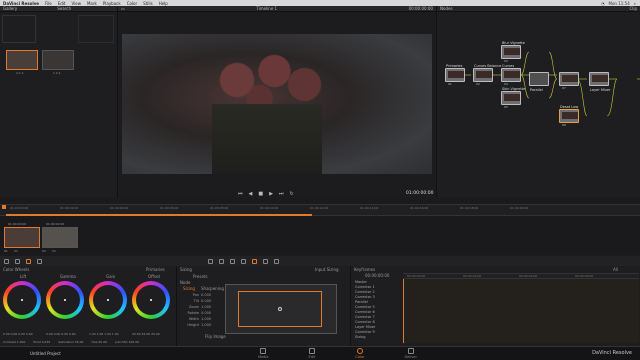  Describe the element at coordinates (206, 319) in the screenshot. I see `width-value: 1.000` at that location.